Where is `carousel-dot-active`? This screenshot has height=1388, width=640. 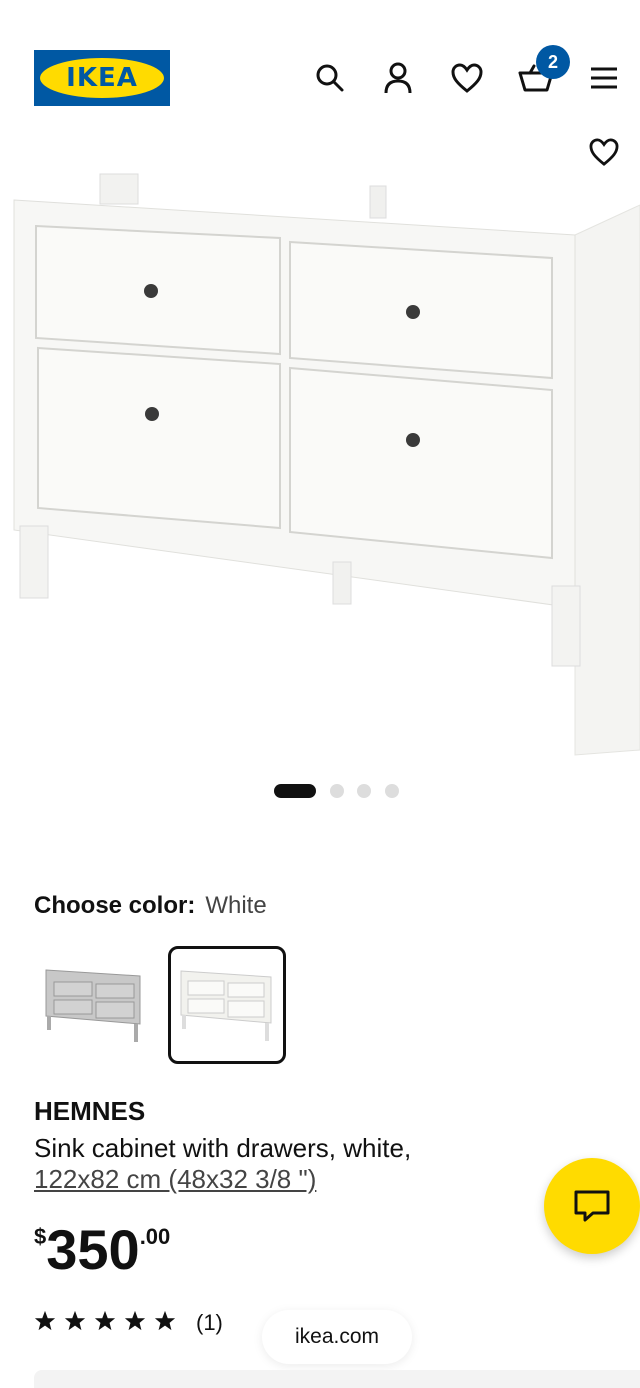 carousel-dot-active is located at coordinates (295, 791).